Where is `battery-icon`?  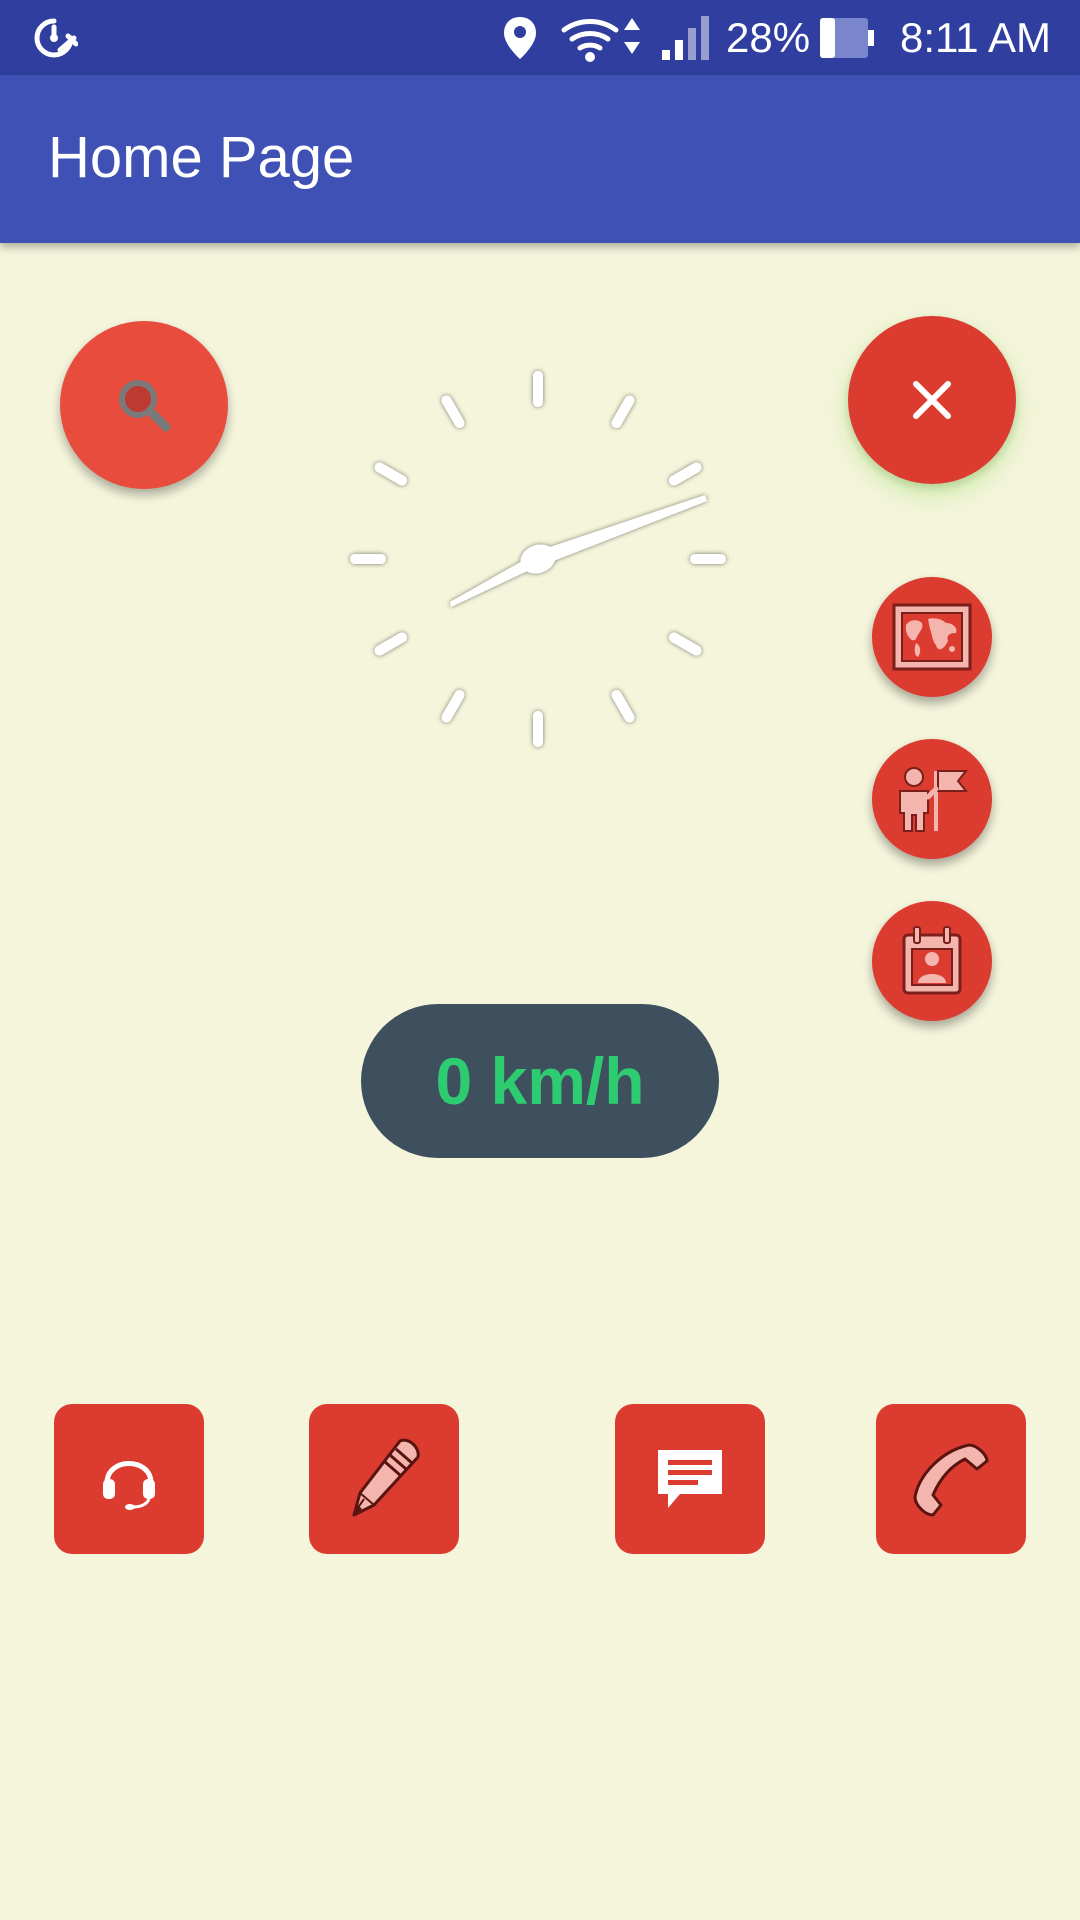
battery-icon is located at coordinates (847, 37).